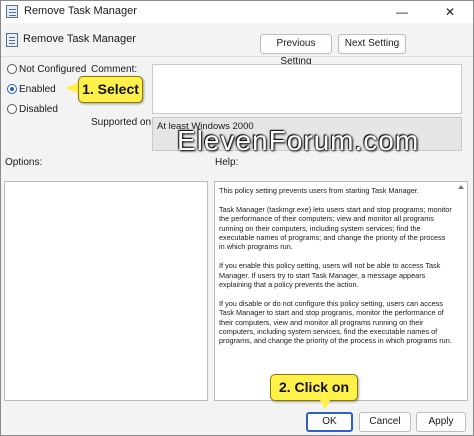 This screenshot has width=474, height=436. I want to click on radio-label: Disabled, so click(38, 109).